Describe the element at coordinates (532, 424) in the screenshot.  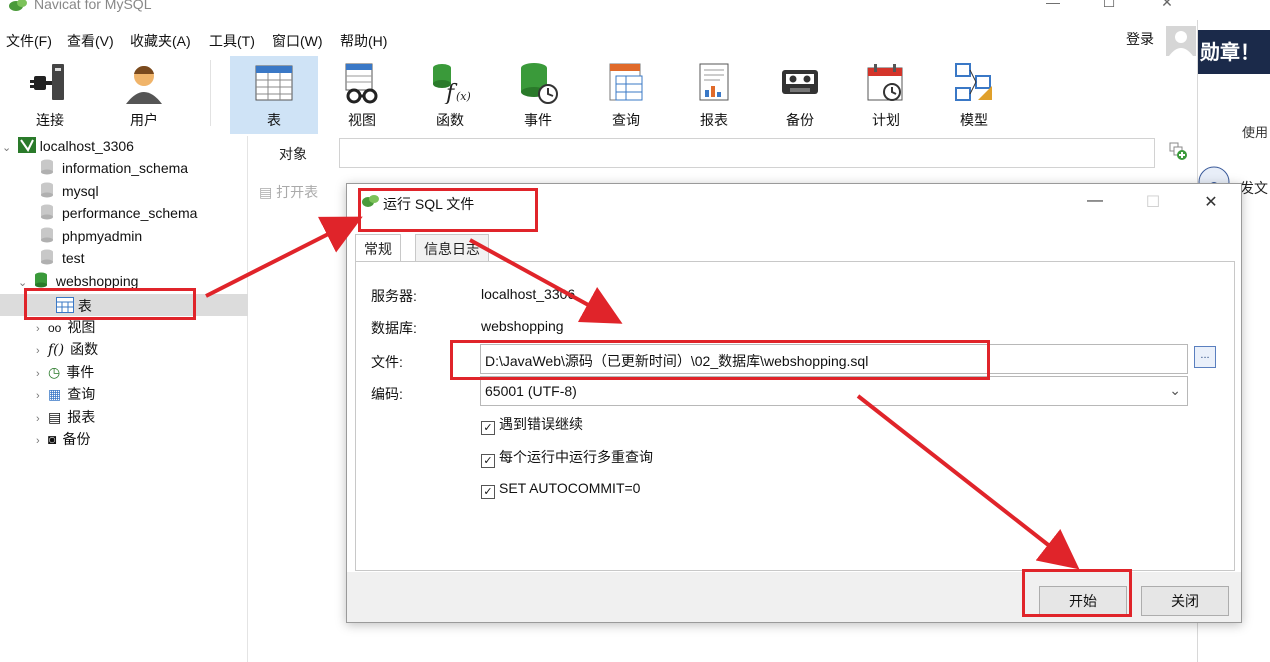
I see `continue-on-error-checkbox: ✓ 遇到错误继续` at that location.